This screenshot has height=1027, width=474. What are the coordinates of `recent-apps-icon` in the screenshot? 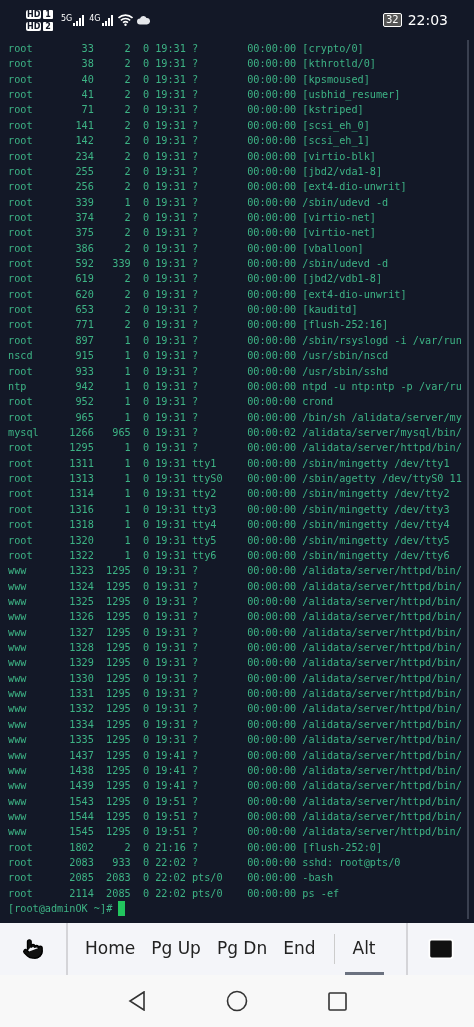 It's located at (337, 1001).